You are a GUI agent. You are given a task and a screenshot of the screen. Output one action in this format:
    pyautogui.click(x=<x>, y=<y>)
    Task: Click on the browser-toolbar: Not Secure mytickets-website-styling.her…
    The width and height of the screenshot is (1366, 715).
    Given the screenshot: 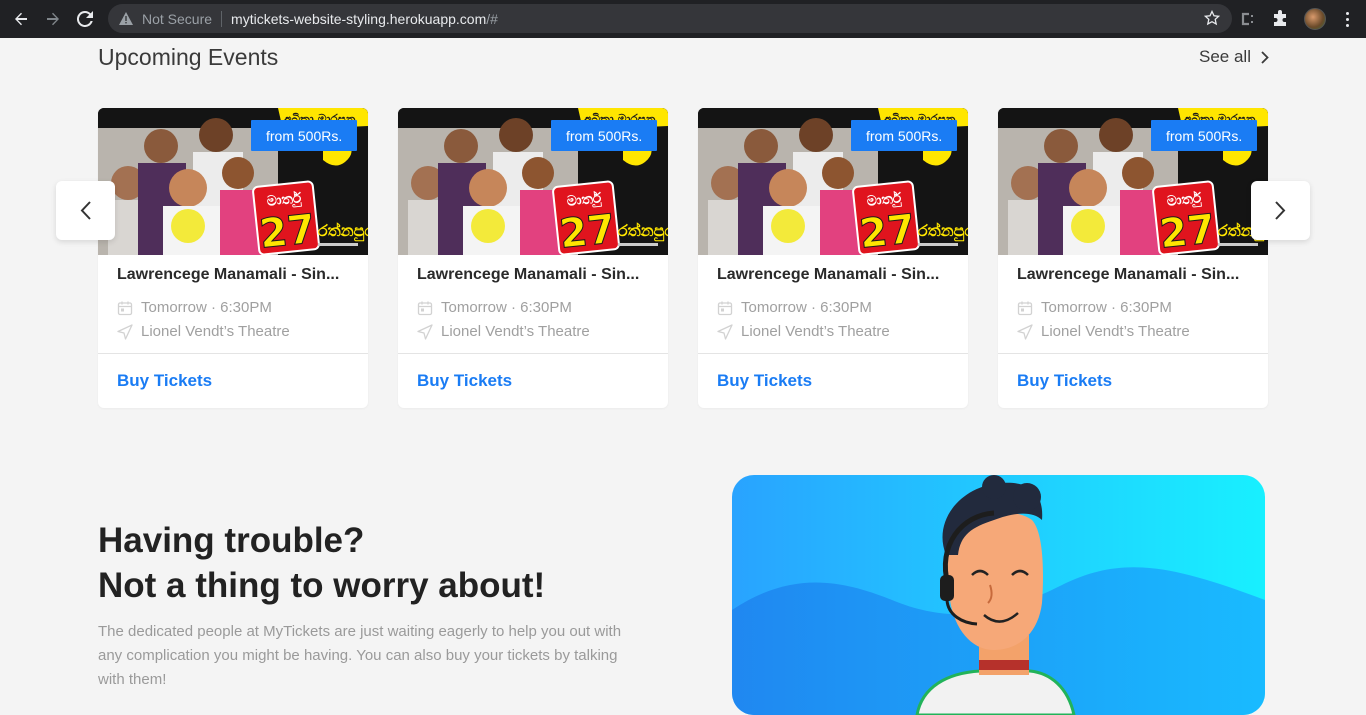 What is the action you would take?
    pyautogui.click(x=683, y=19)
    